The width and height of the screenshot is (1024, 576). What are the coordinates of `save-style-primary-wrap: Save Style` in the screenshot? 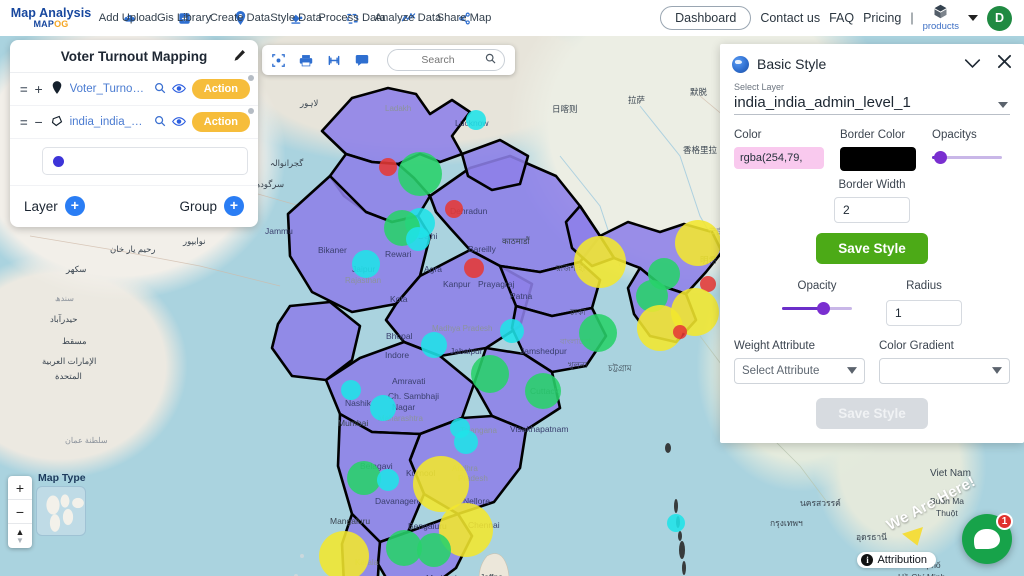 It's located at (872, 248).